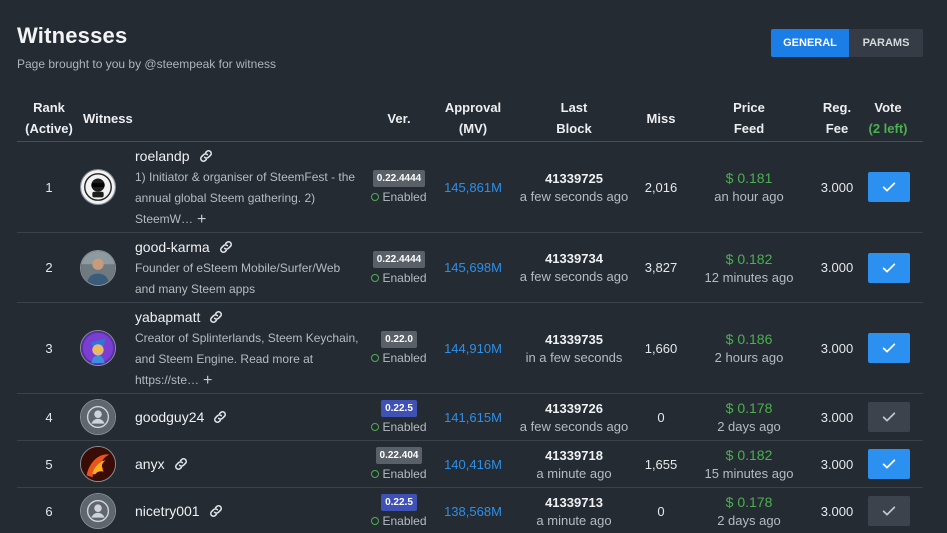  What do you see at coordinates (661, 187) in the screenshot?
I see `miss-count: 2,016` at bounding box center [661, 187].